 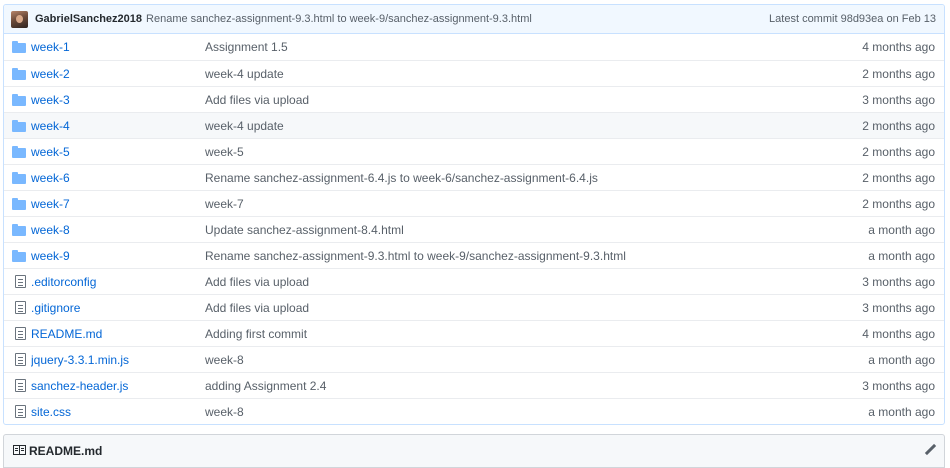 What do you see at coordinates (474, 451) in the screenshot?
I see `readme-header: README.md` at bounding box center [474, 451].